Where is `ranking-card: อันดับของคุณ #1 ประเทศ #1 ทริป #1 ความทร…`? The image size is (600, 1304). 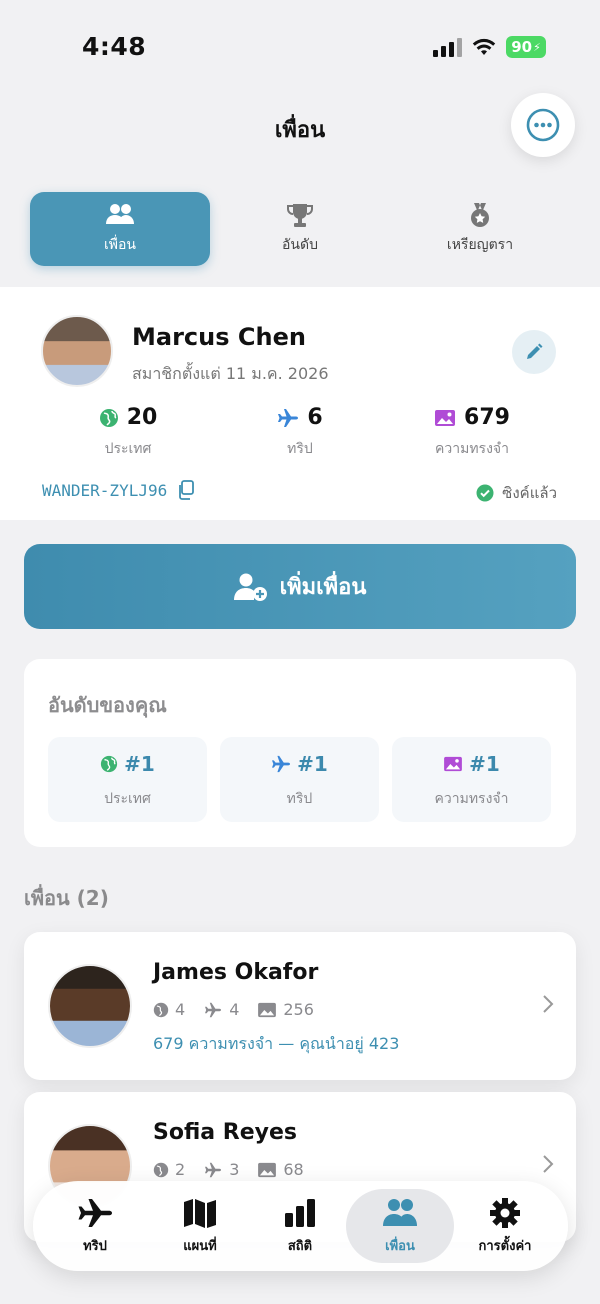 ranking-card: อันดับของคุณ #1 ประเทศ #1 ทริป #1 ความทร… is located at coordinates (300, 753).